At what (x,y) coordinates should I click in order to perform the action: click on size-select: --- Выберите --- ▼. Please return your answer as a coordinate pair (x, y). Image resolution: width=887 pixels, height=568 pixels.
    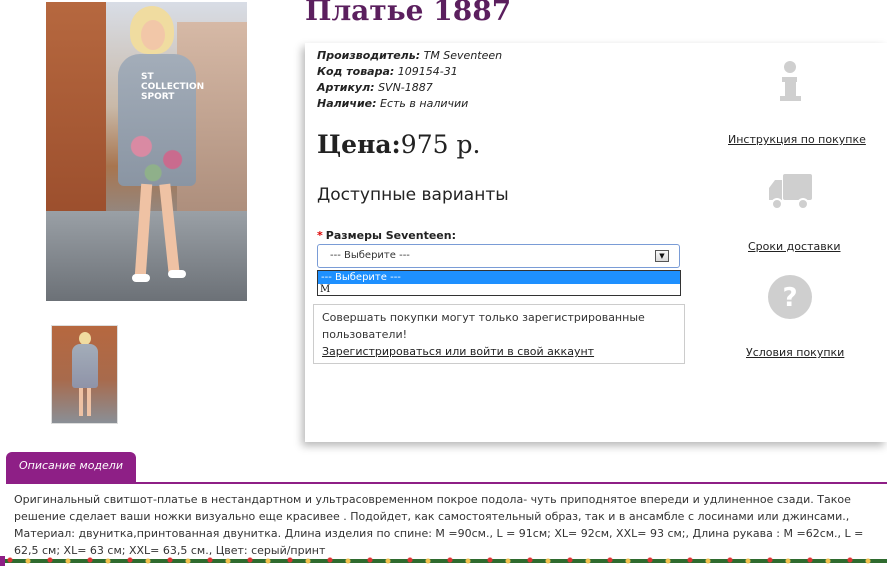
    Looking at the image, I should click on (498, 256).